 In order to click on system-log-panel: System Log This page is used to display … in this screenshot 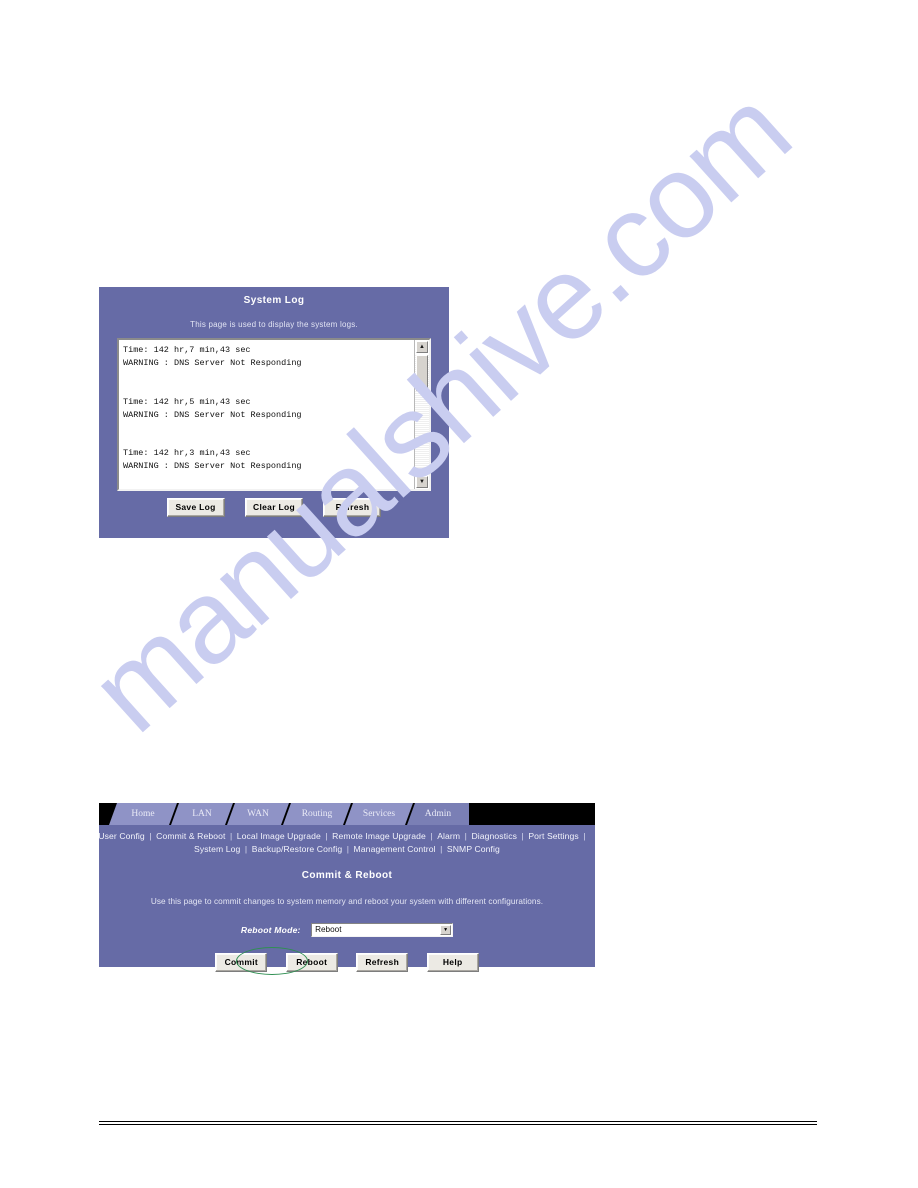, I will do `click(274, 412)`.